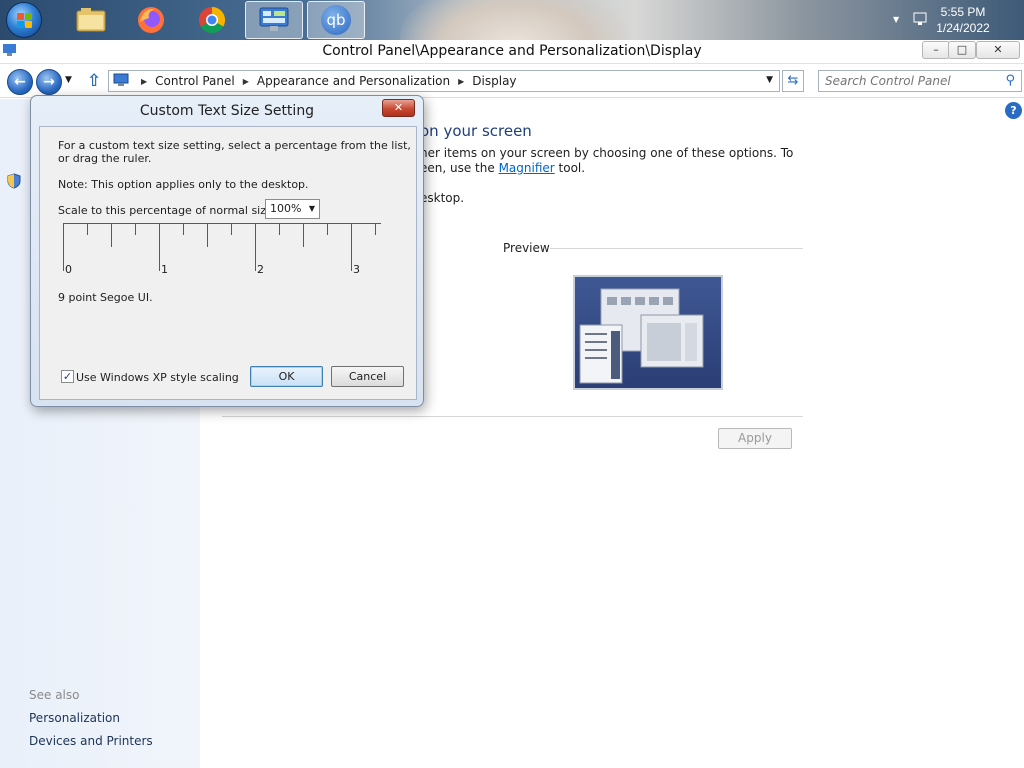 Image resolution: width=1024 pixels, height=768 pixels. I want to click on recent-pages-chevron-icon: ▼, so click(68, 80).